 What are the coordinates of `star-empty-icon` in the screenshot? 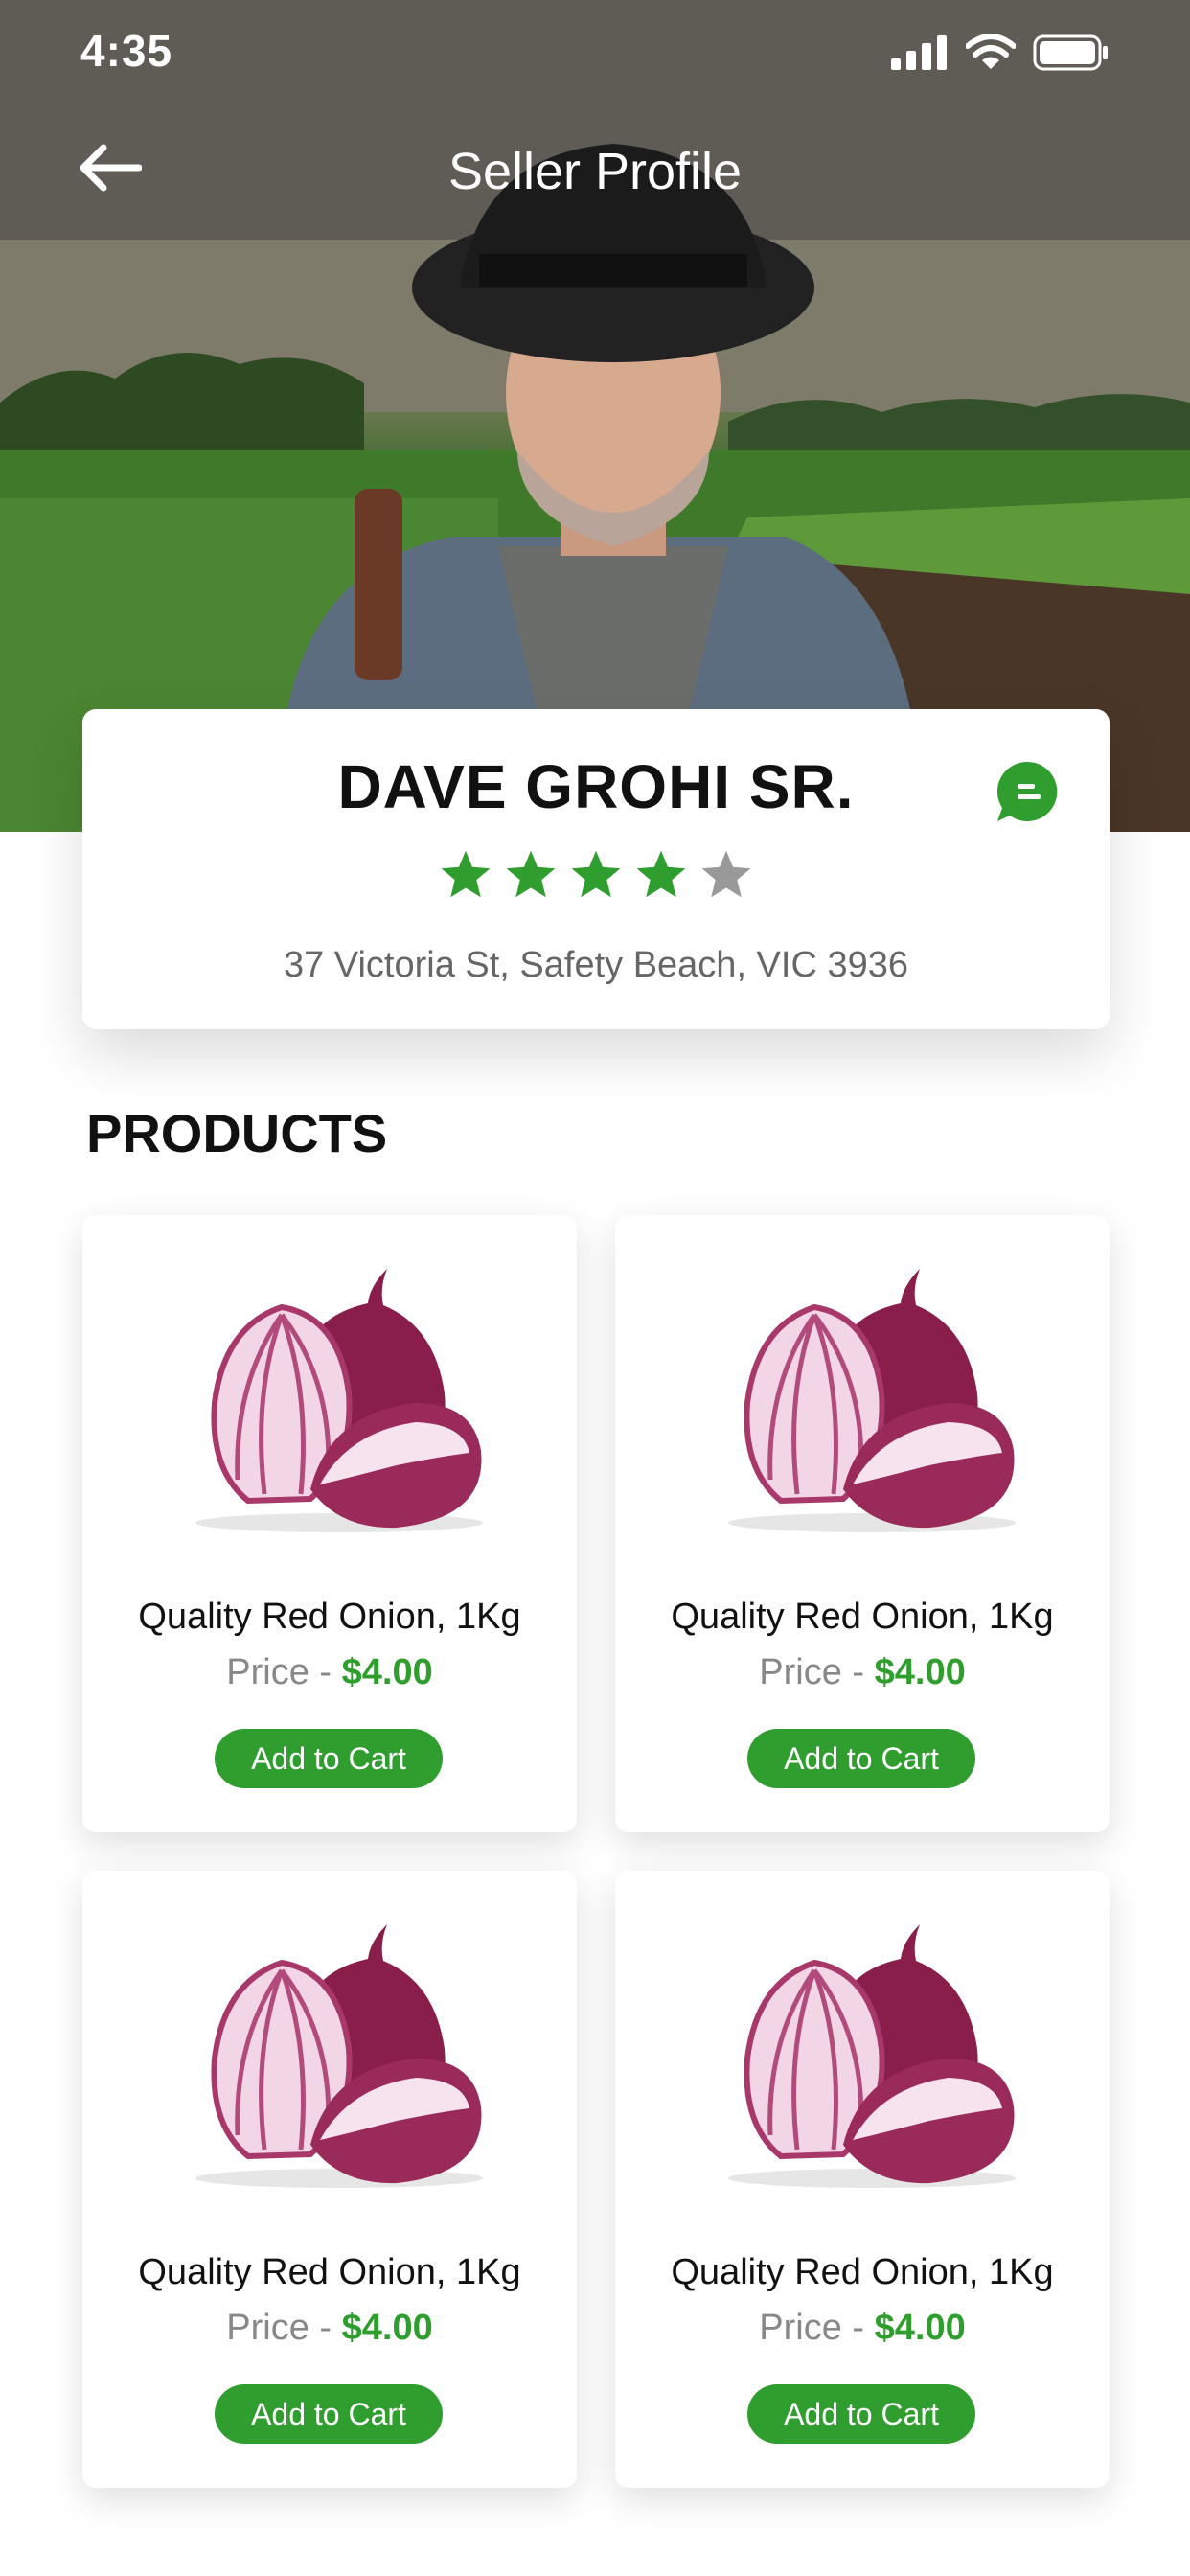 It's located at (726, 874).